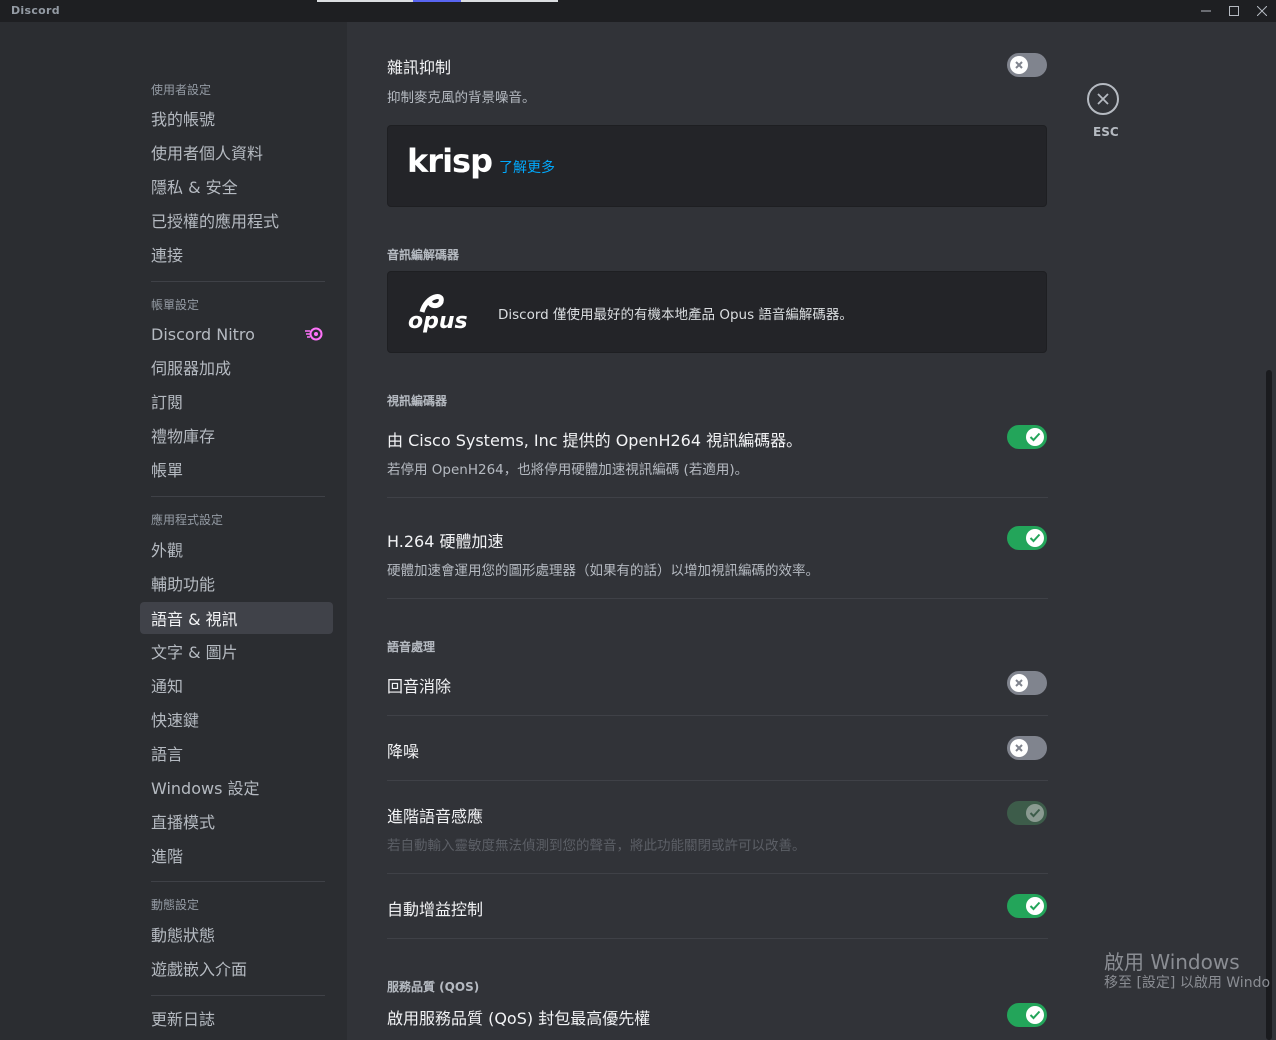 The height and width of the screenshot is (1040, 1276). I want to click on qos-toggle, so click(1027, 1015).